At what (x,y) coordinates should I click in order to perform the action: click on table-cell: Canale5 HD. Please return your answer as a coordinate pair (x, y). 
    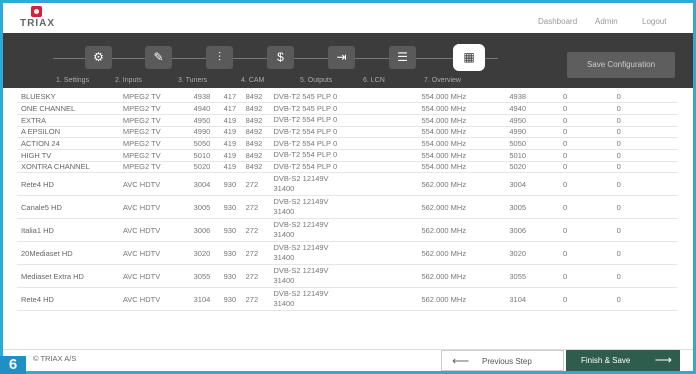
    Looking at the image, I should click on (68, 207).